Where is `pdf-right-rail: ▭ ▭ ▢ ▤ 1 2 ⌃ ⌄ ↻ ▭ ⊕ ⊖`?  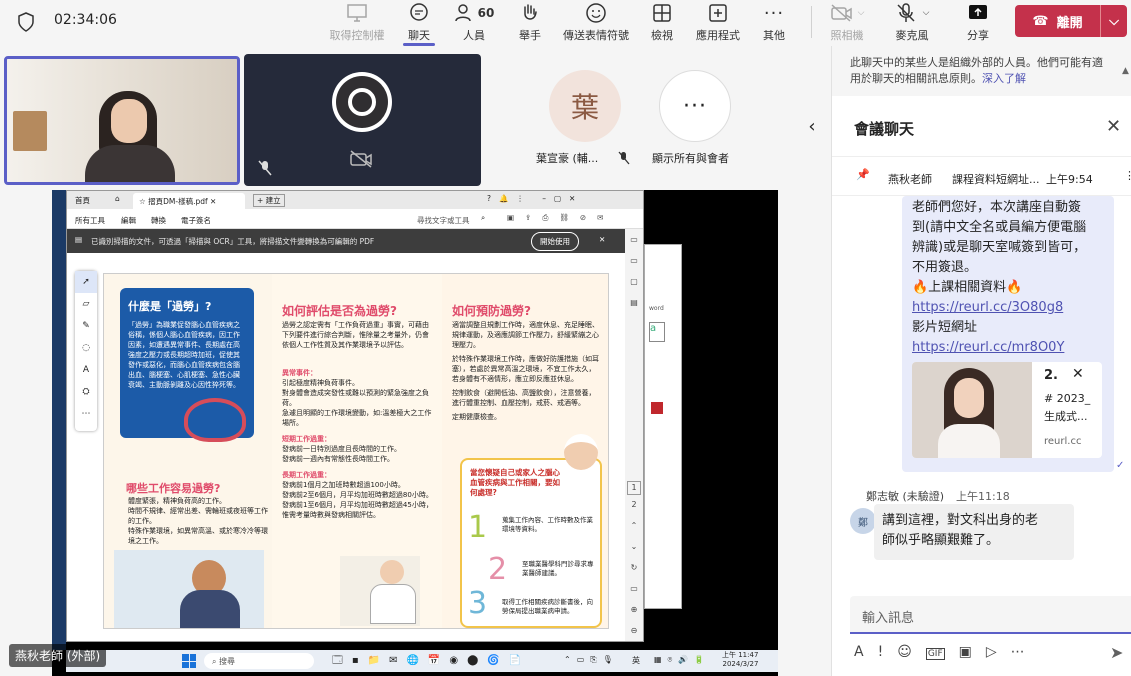
pdf-right-rail: ▭ ▭ ▢ ▤ 1 2 ⌃ ⌄ ↻ ▭ ⊕ ⊖ is located at coordinates (634, 435).